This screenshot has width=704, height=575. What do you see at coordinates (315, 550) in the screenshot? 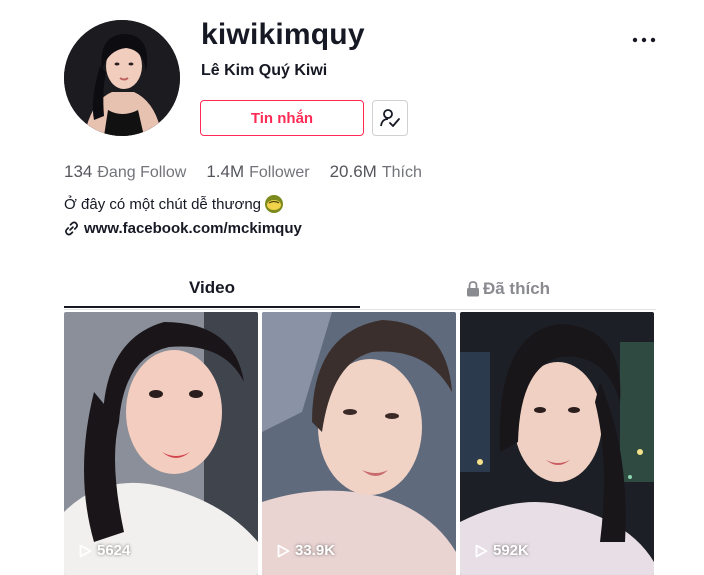
I see `view-count-text: 33.9K` at bounding box center [315, 550].